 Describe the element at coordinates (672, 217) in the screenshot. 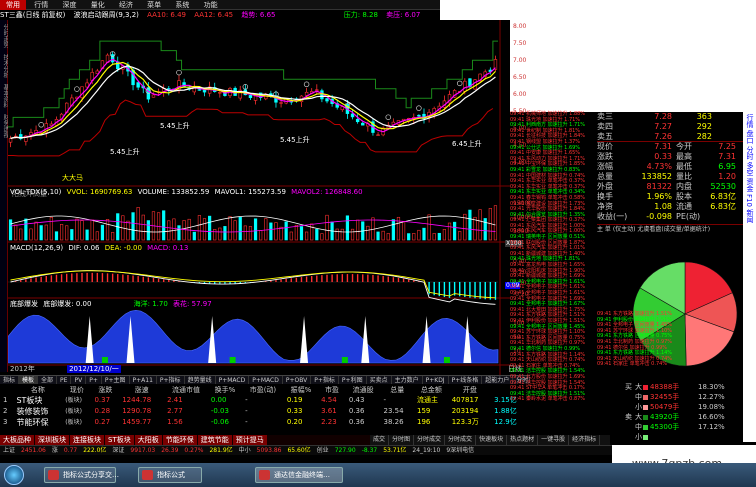

I see `quote-row: 收益(一) -0.098 PE(动)` at that location.